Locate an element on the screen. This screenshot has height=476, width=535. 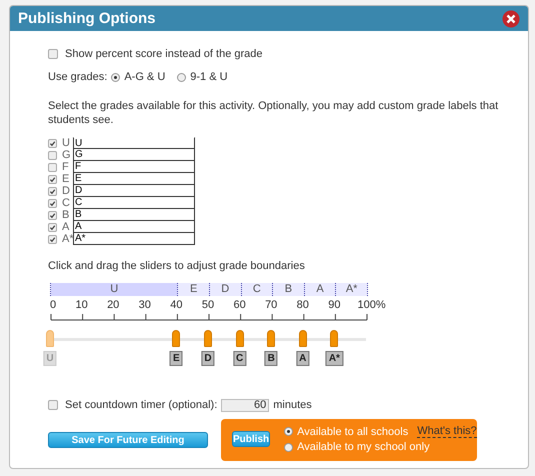
help-link: What's this? is located at coordinates (447, 431).